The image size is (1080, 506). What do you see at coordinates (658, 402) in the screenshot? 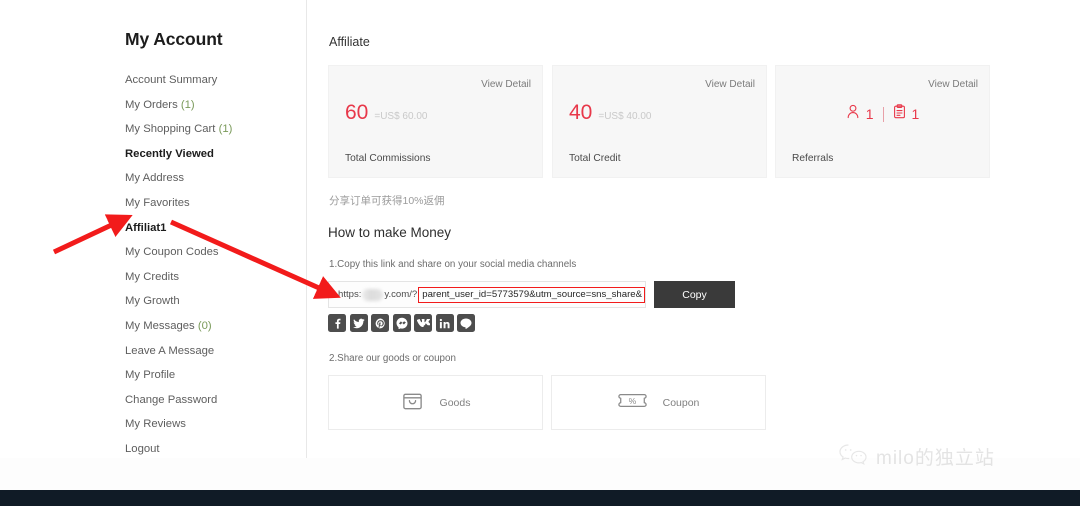
I see `share-coupon-box: % Coupon` at bounding box center [658, 402].